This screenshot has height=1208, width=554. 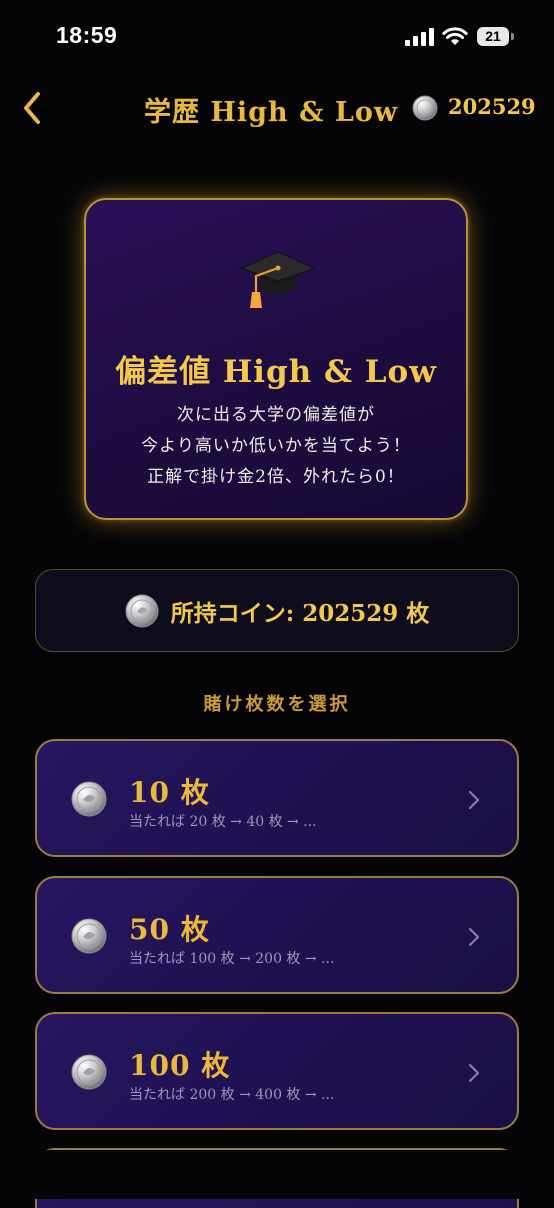 I want to click on status-bar: 18:59 21, so click(x=277, y=35).